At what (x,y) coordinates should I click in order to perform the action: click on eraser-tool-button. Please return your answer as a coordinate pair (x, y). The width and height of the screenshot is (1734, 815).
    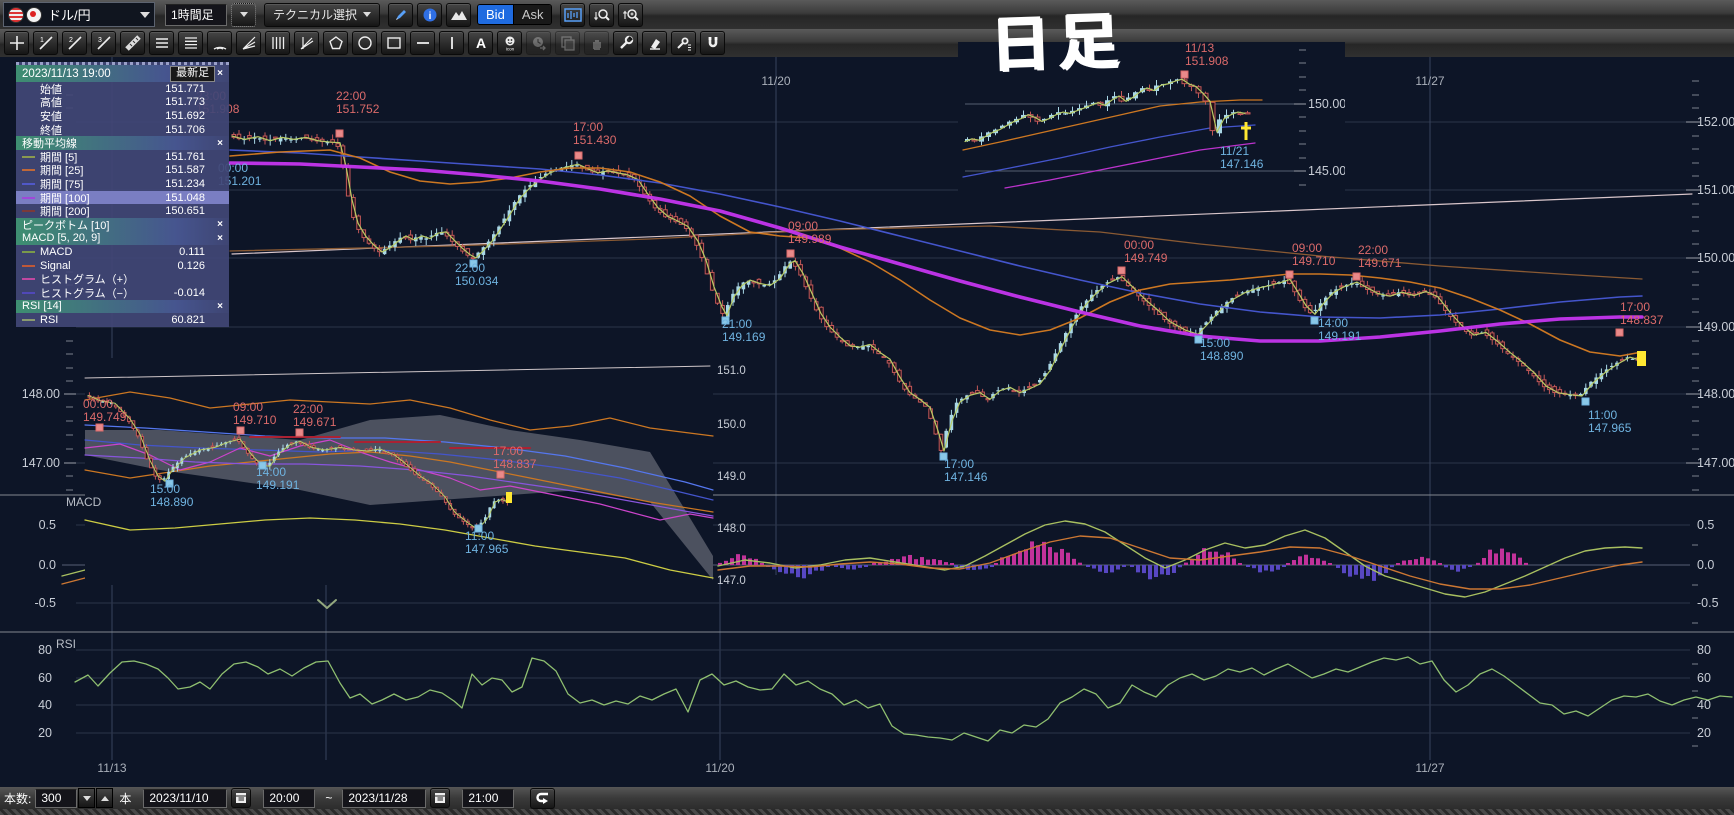
    Looking at the image, I should click on (654, 43).